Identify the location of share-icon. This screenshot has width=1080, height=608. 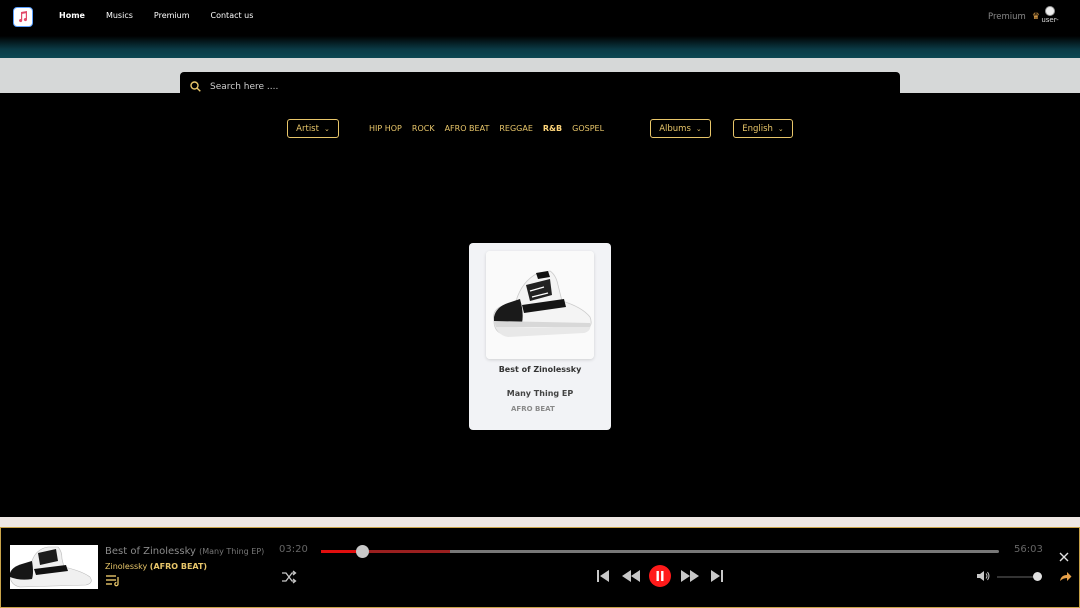
(1065, 576).